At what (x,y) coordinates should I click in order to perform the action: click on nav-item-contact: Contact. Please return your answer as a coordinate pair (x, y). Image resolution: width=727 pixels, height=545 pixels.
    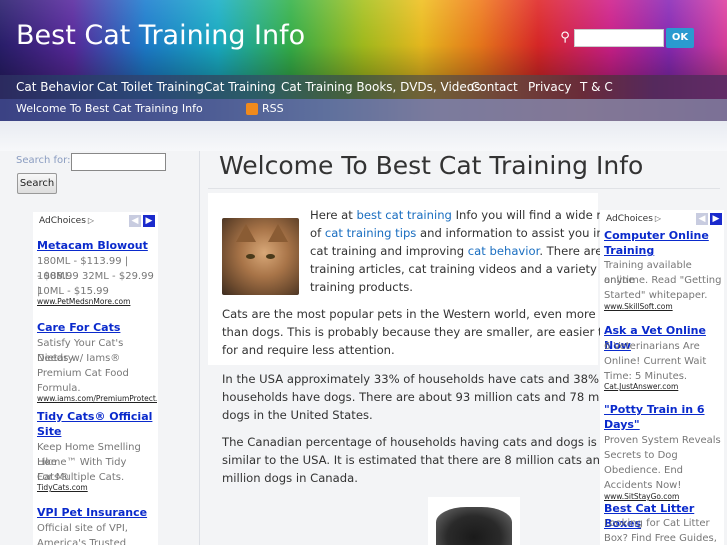
    Looking at the image, I should click on (494, 87).